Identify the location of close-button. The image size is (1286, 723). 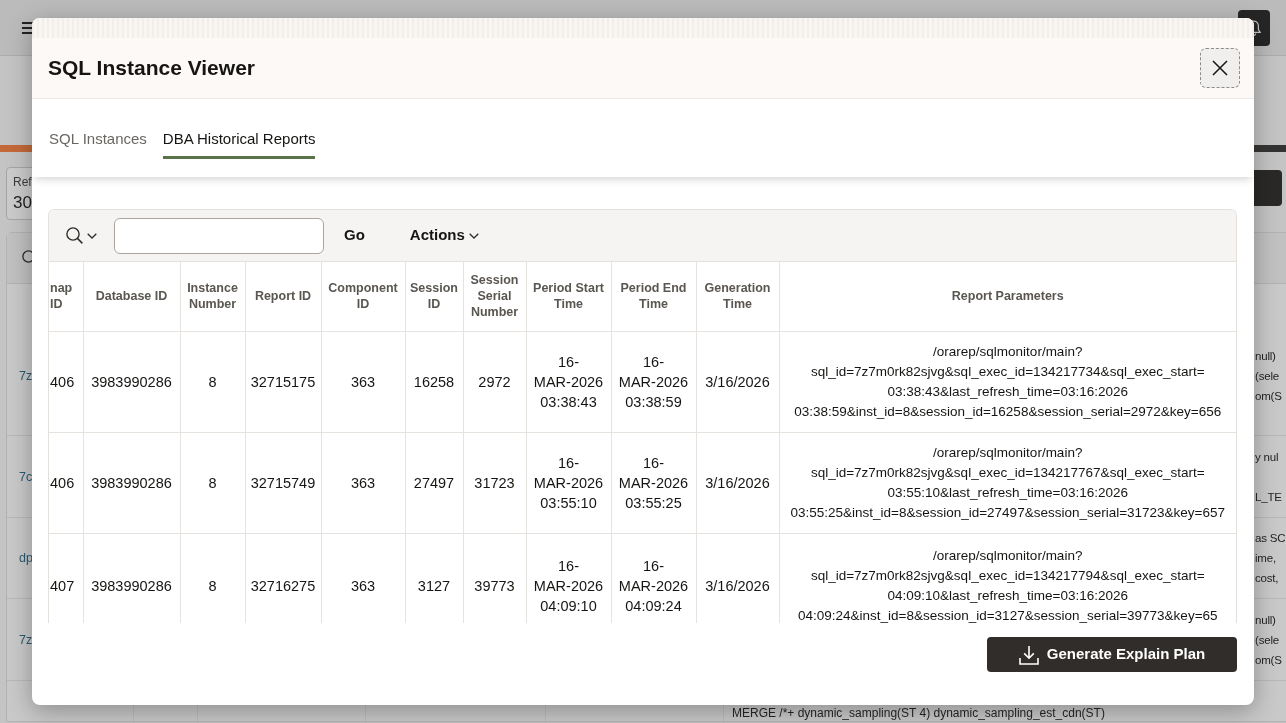
(1220, 68).